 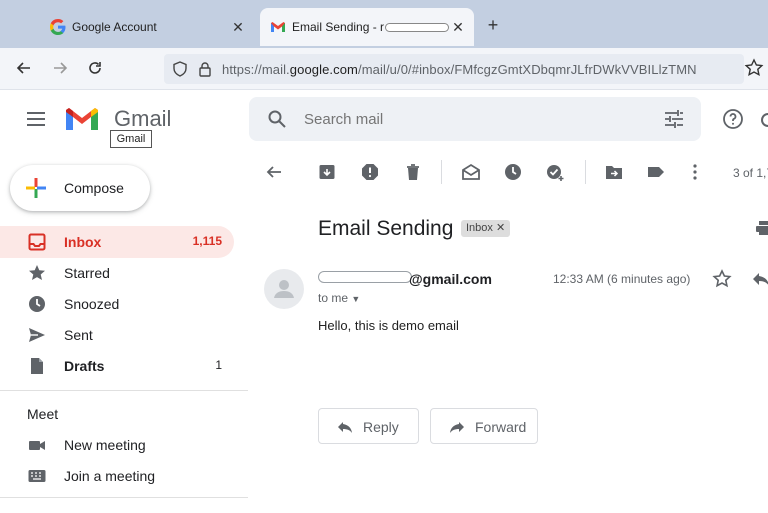 I want to click on forward-label: Forward, so click(x=501, y=427).